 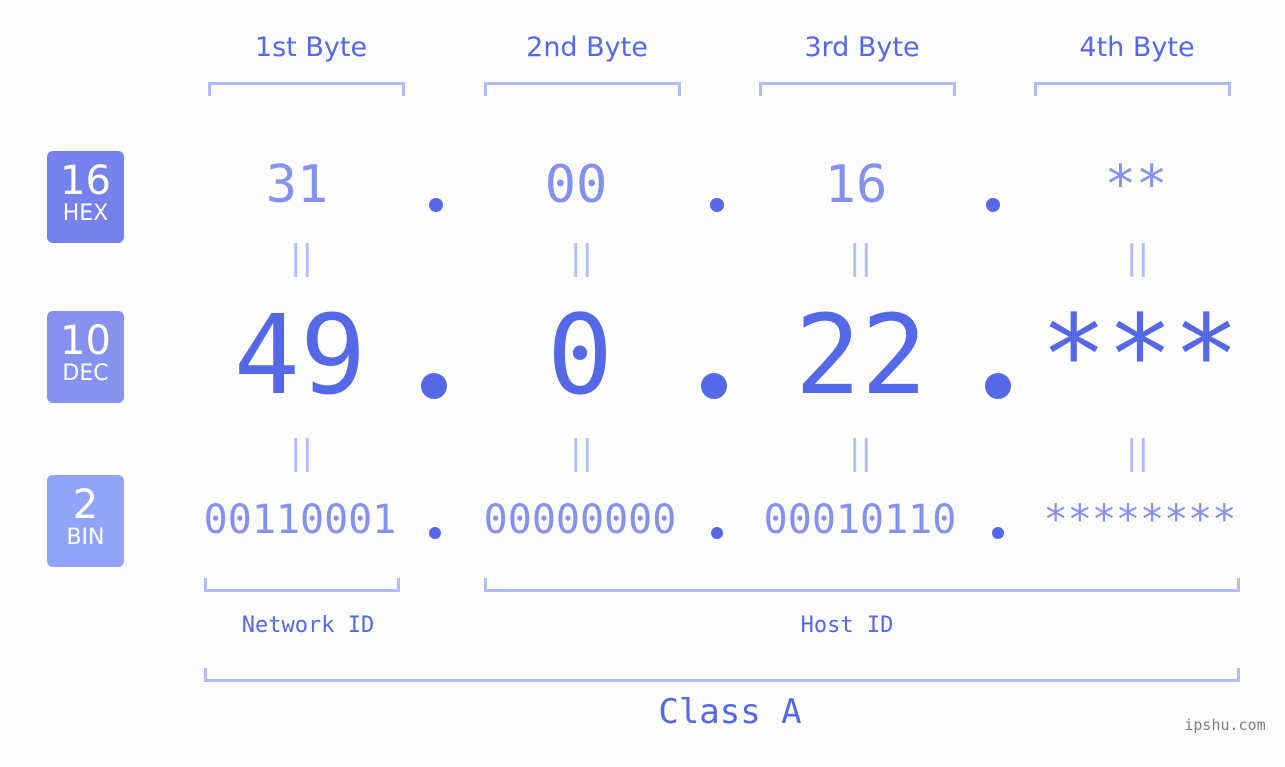 What do you see at coordinates (862, 47) in the screenshot?
I see `byte-header-3: 3rd Byte` at bounding box center [862, 47].